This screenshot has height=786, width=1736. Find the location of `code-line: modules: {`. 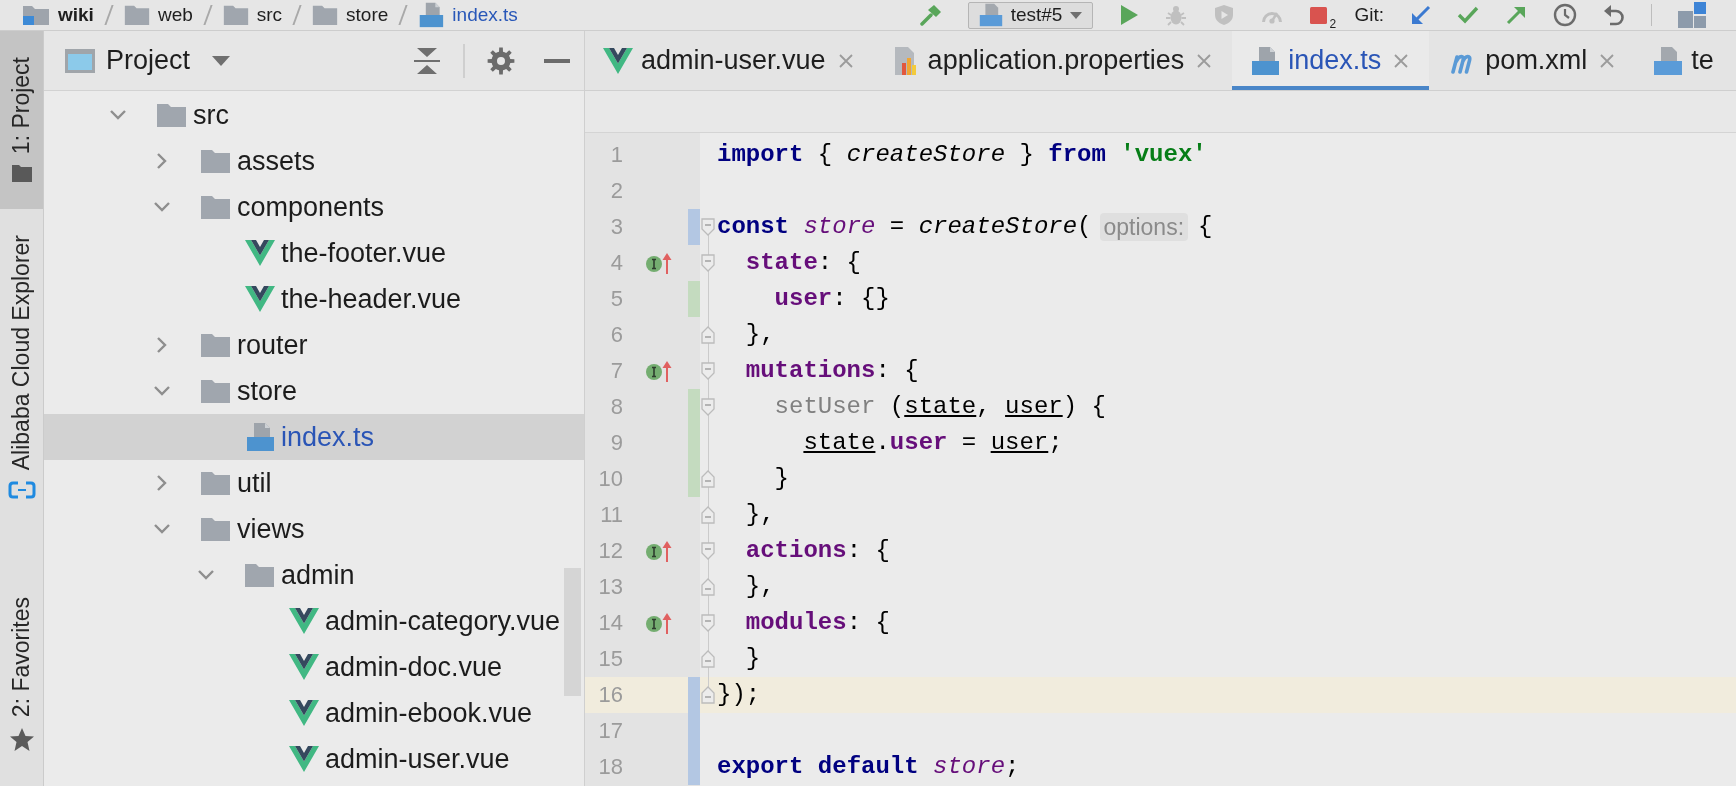

code-line: modules: { is located at coordinates (817, 623).